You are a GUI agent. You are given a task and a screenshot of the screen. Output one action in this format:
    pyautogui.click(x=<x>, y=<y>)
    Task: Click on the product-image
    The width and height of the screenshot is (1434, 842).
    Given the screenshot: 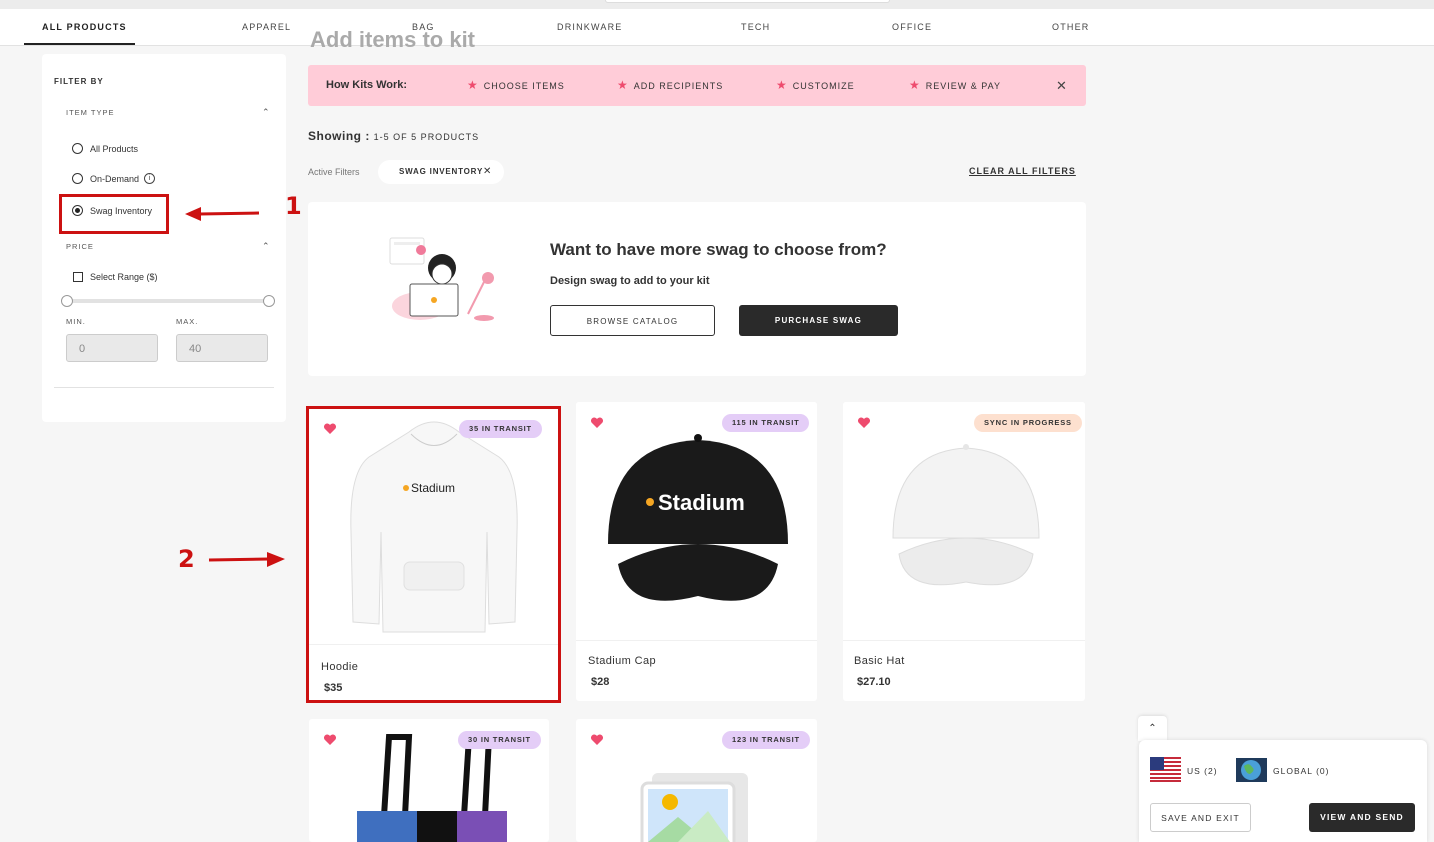 What is the action you would take?
    pyautogui.click(x=964, y=521)
    